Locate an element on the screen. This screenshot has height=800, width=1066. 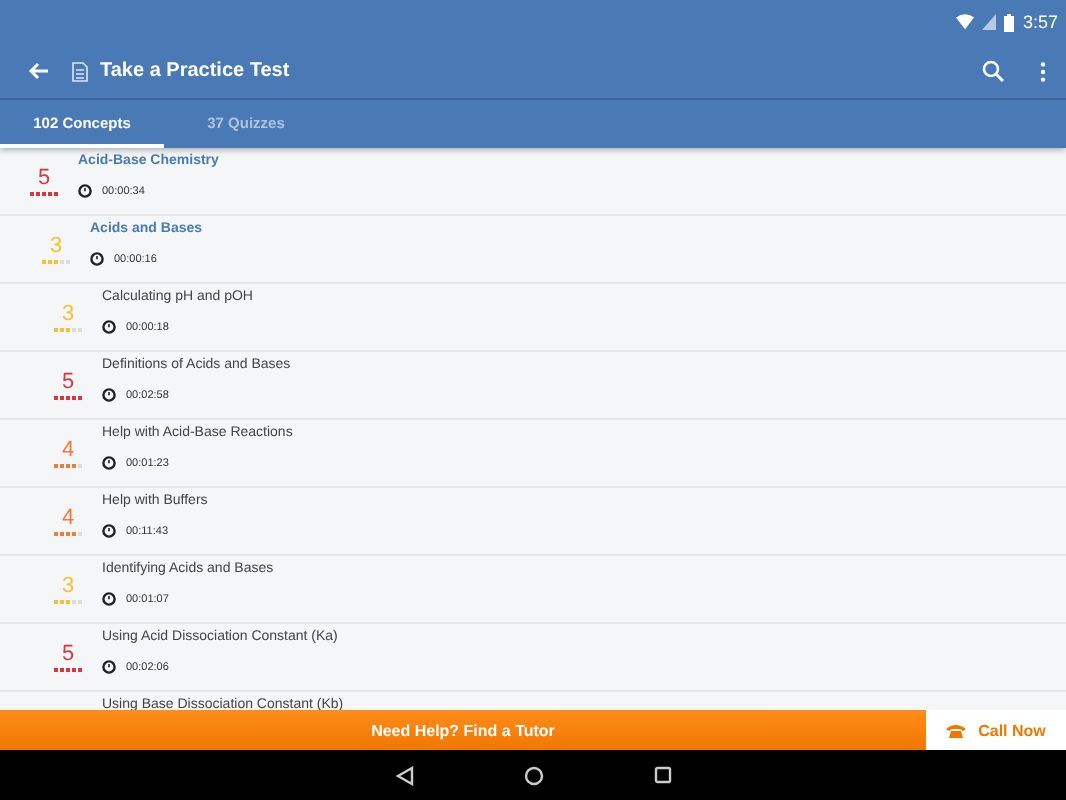
back-arrow-icon is located at coordinates (38, 71).